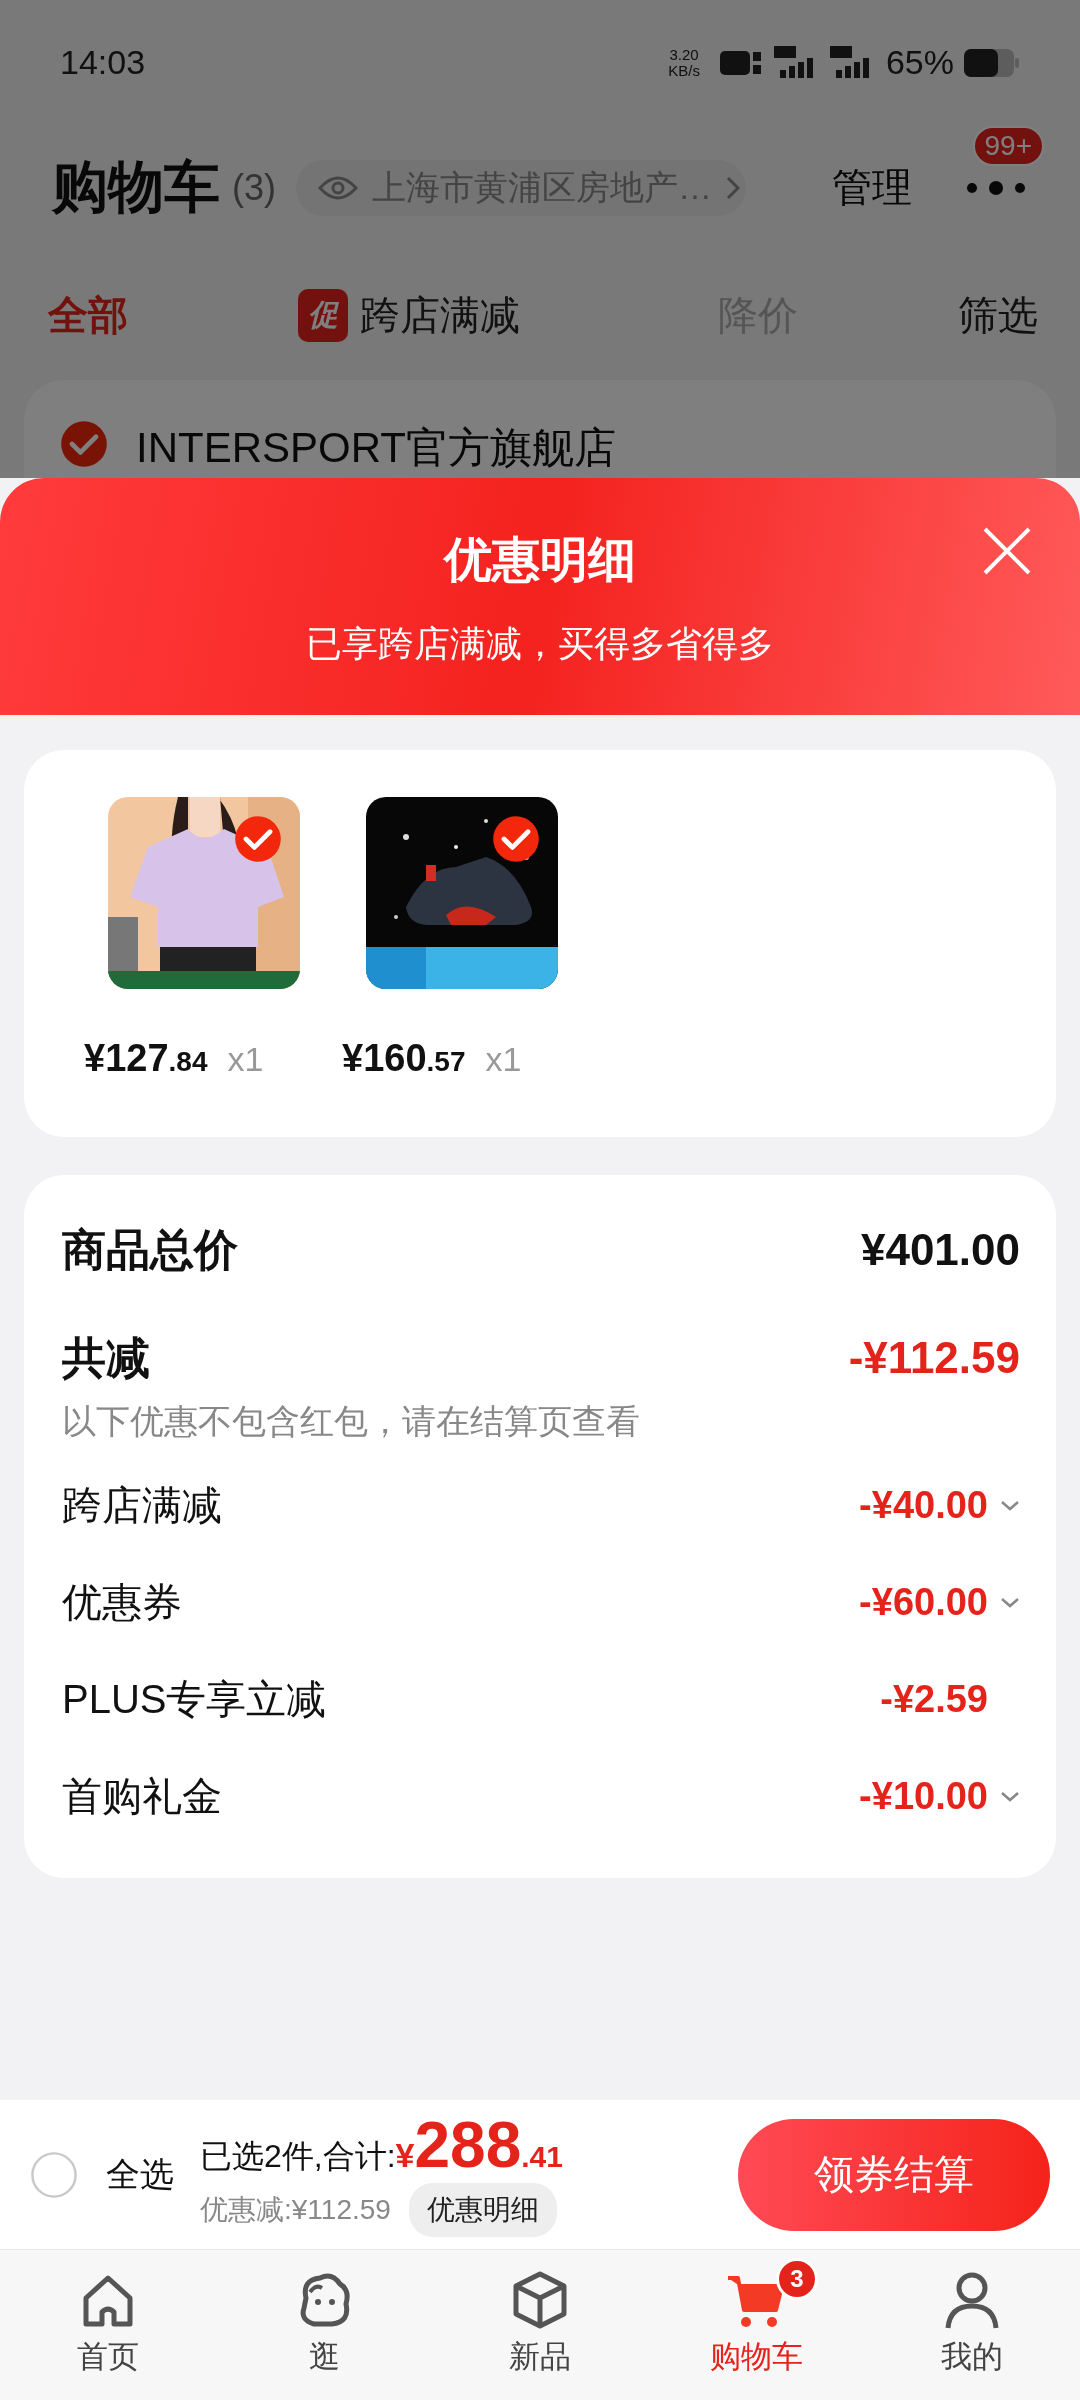 This screenshot has height=2400, width=1080. What do you see at coordinates (894, 2174) in the screenshot?
I see `checkout-button: 领券结算` at bounding box center [894, 2174].